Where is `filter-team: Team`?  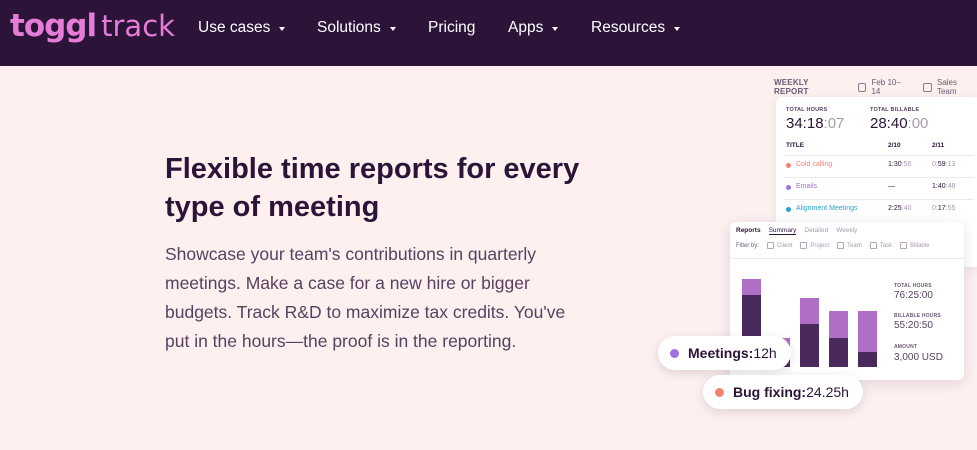 filter-team: Team is located at coordinates (849, 245).